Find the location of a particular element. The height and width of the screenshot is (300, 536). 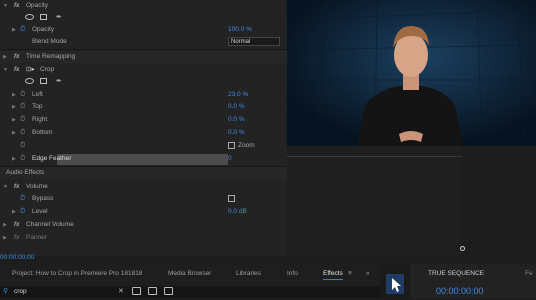

edge-feather-value: 0 is located at coordinates (230, 159).